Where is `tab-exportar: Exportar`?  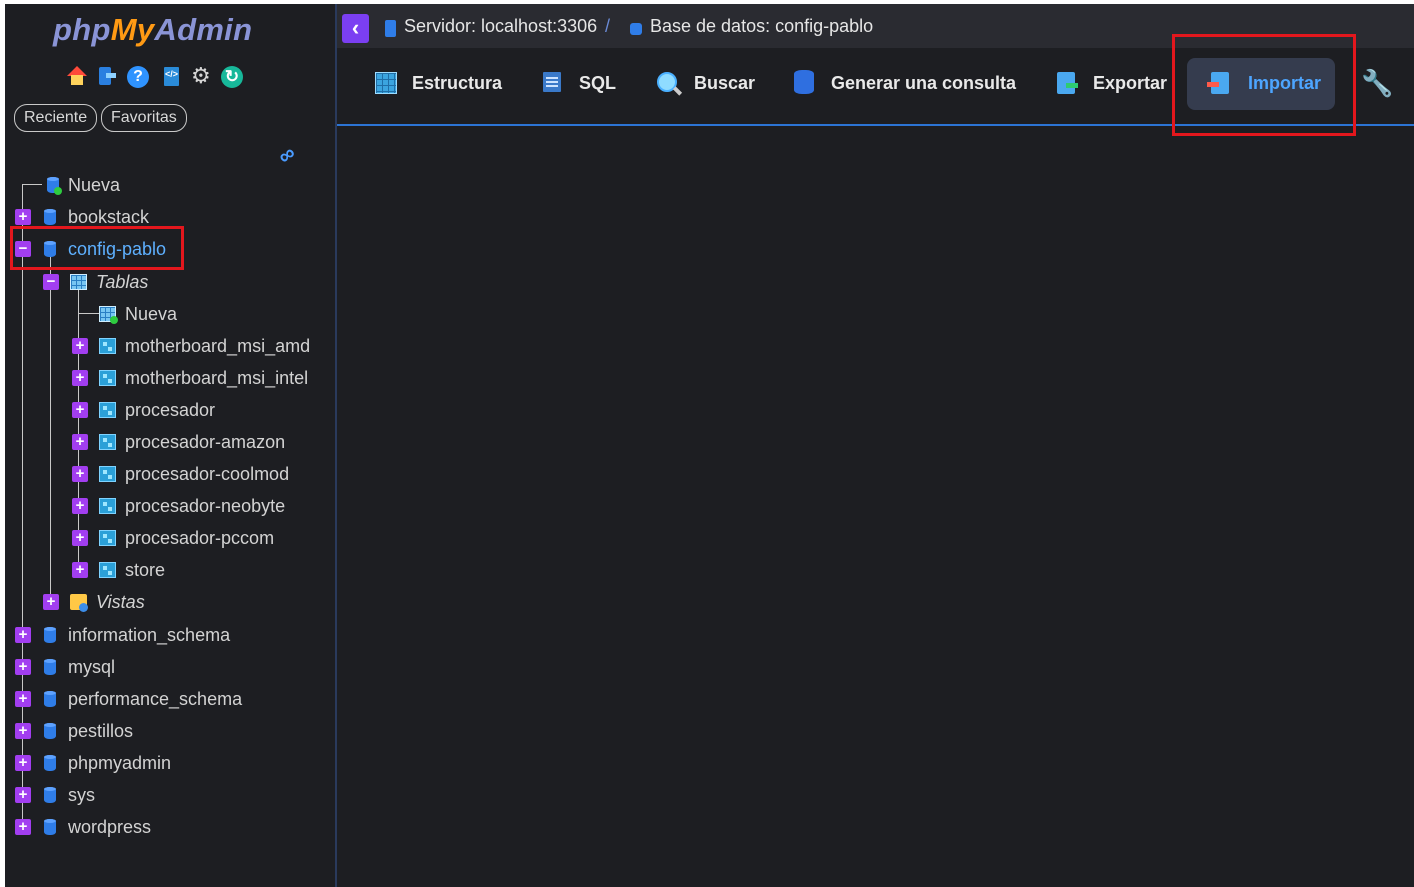 tab-exportar: Exportar is located at coordinates (1114, 84).